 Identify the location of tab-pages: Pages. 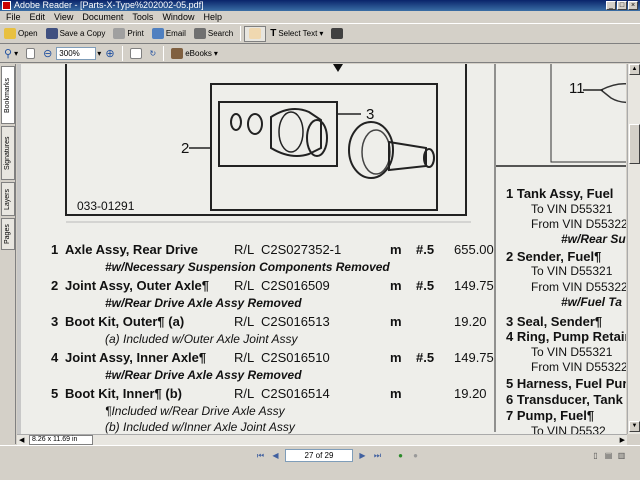
(8, 234).